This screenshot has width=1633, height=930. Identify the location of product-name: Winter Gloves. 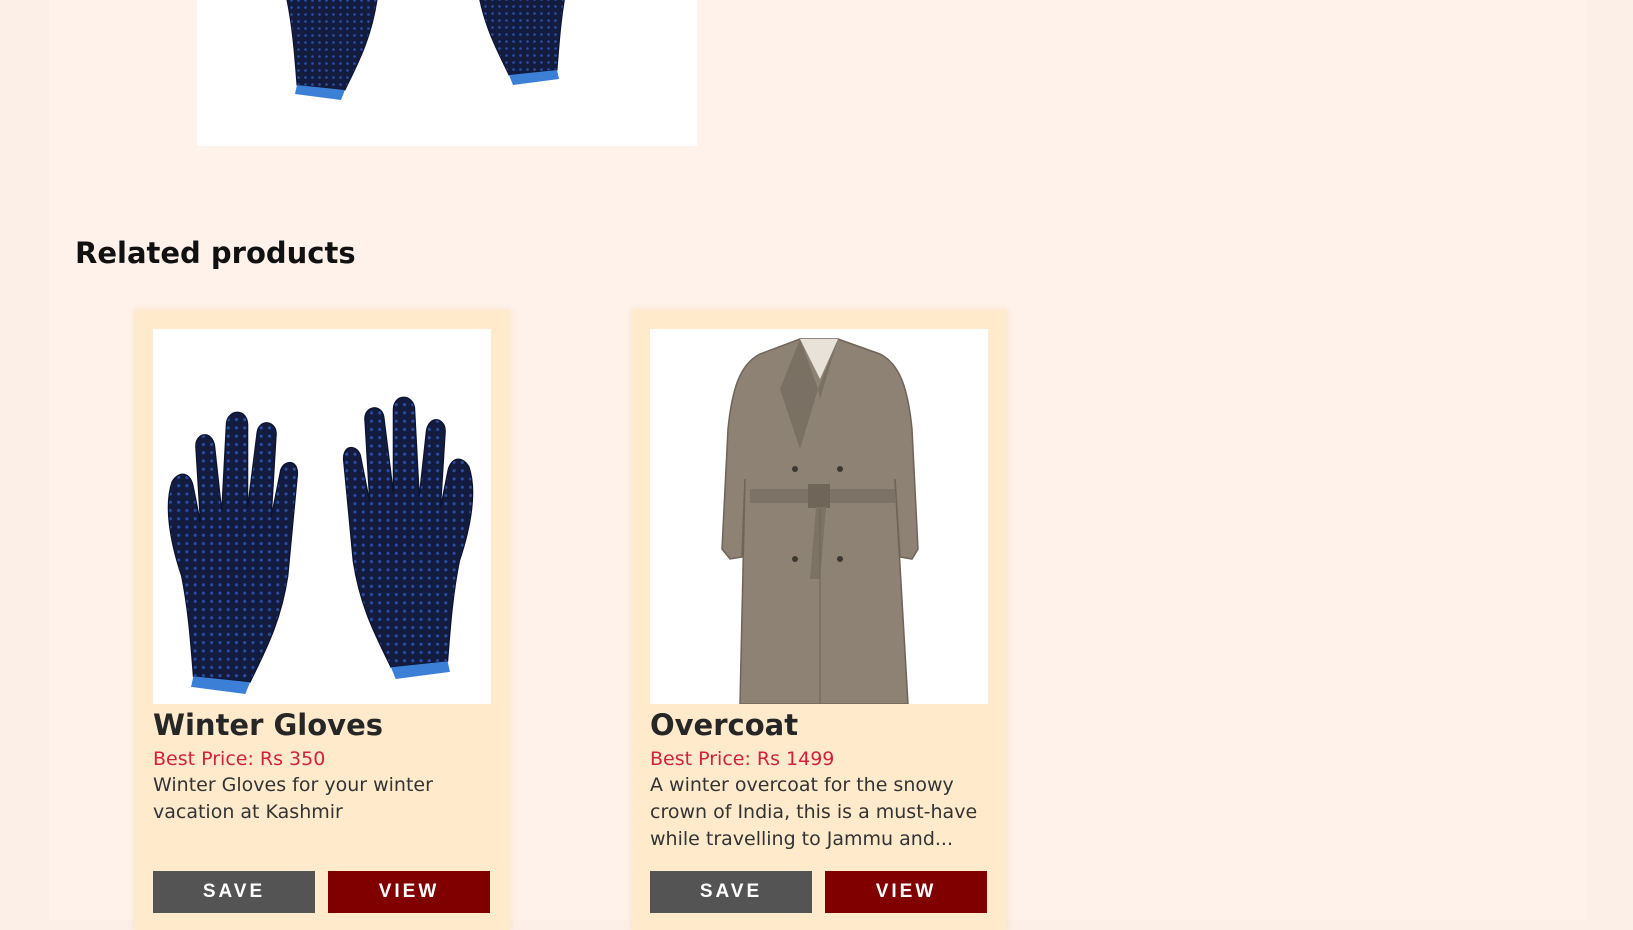
(268, 725).